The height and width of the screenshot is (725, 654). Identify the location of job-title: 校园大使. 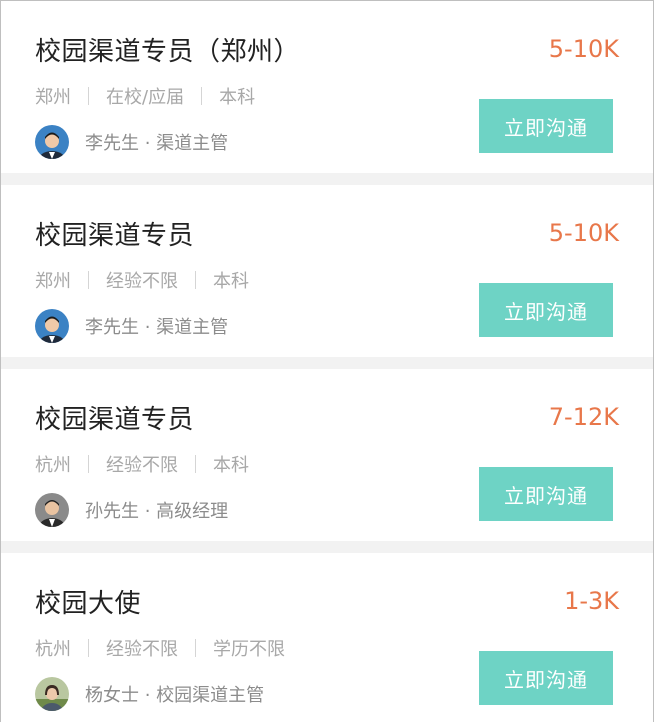
(88, 601).